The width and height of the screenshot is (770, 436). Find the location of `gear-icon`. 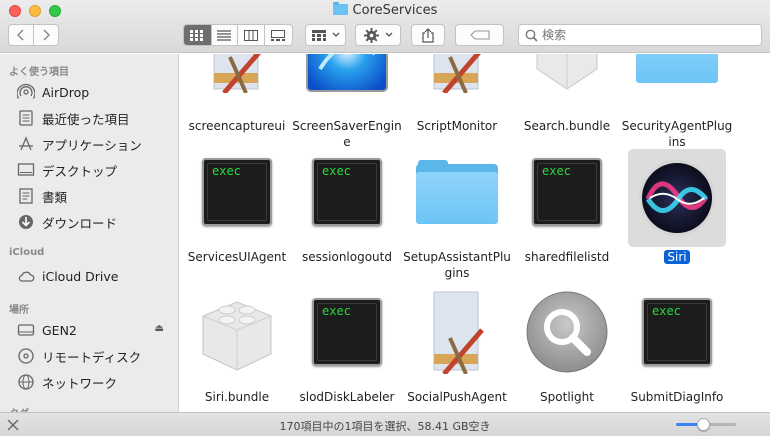

gear-icon is located at coordinates (371, 35).